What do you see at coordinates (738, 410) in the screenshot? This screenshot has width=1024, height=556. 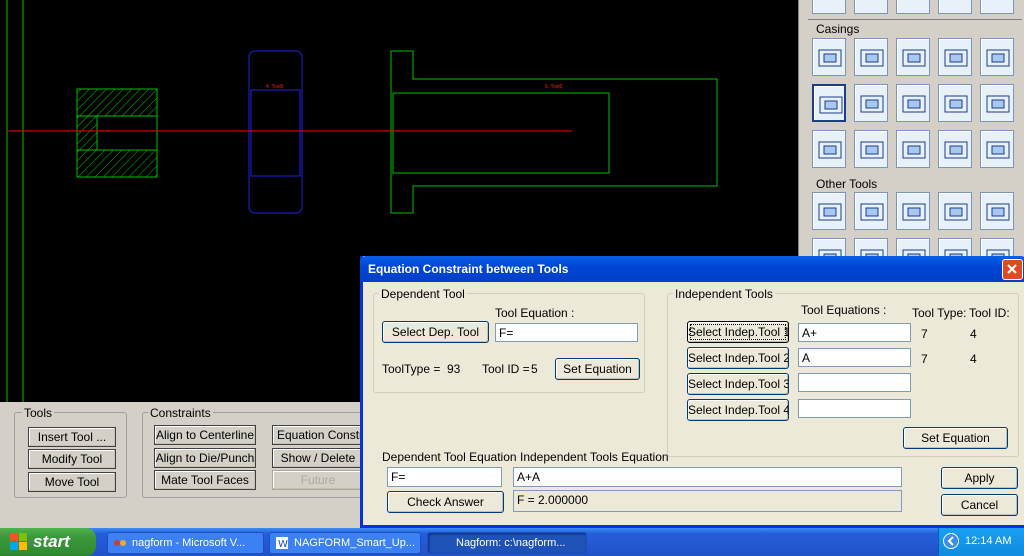 I see `select-indep-tool-4-button: Select Indep.Tool 4` at bounding box center [738, 410].